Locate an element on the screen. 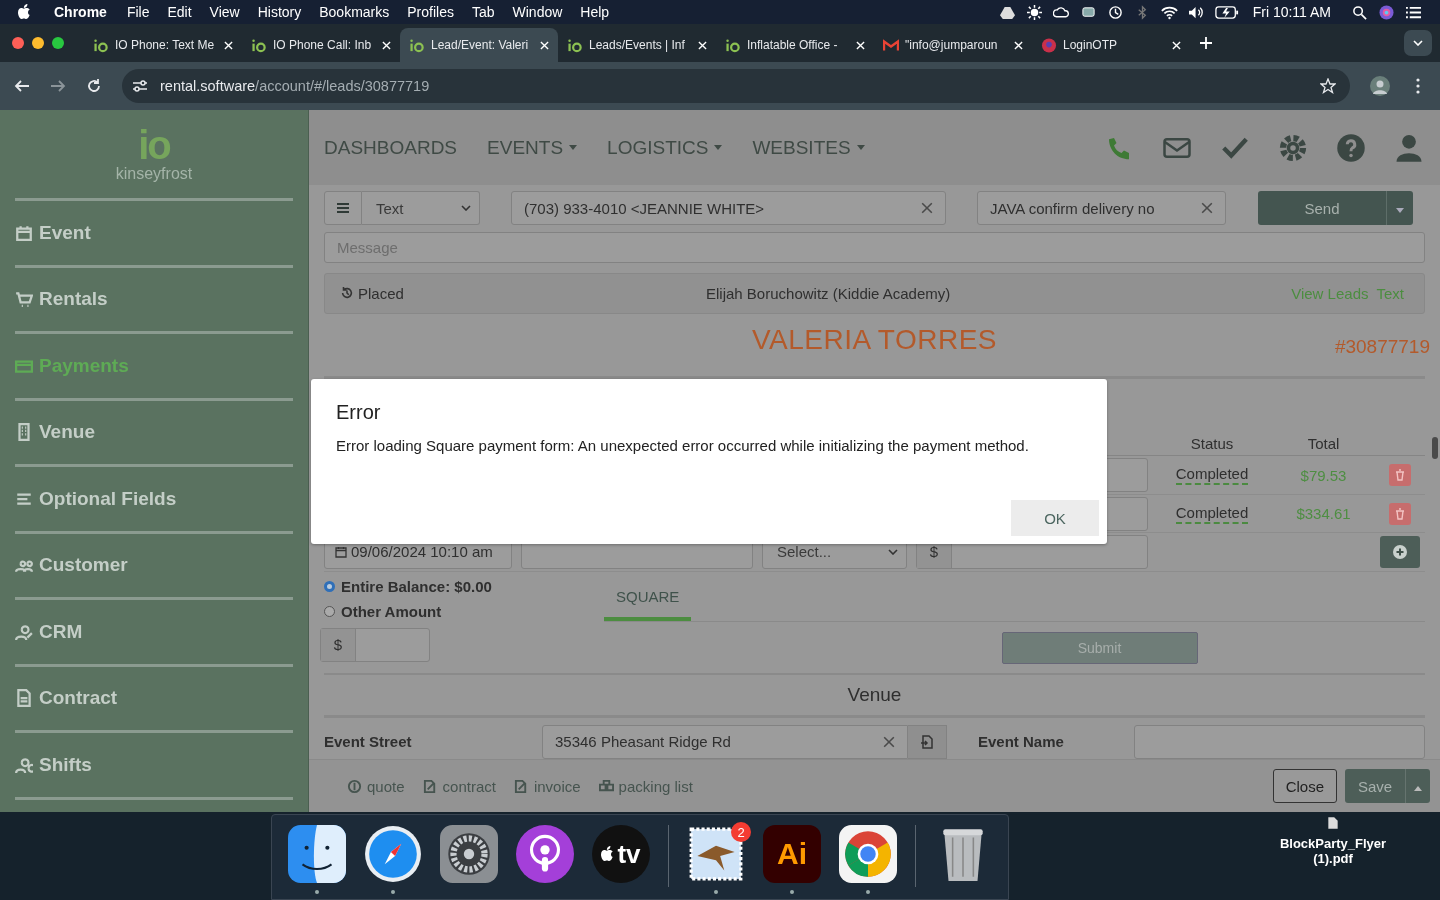 The image size is (1440, 900). menu-item: Help is located at coordinates (595, 12).